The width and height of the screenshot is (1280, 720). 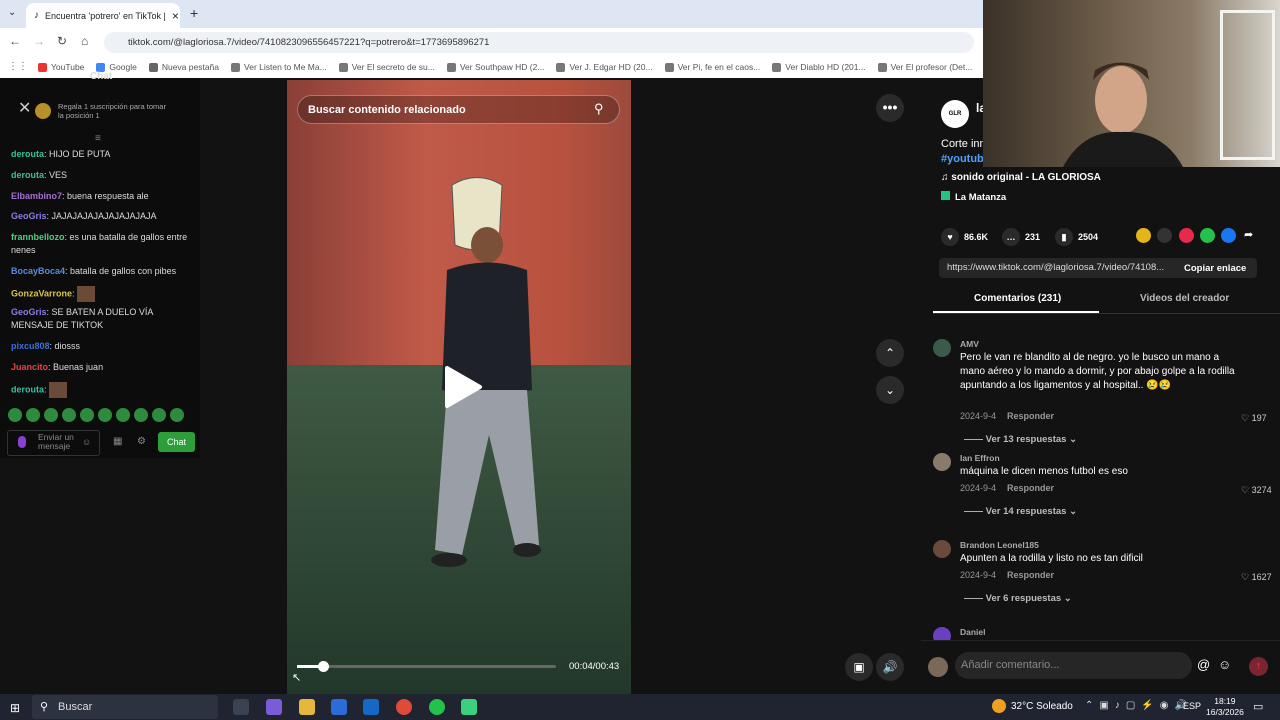 I want to click on store-icon, so click(x=339, y=707).